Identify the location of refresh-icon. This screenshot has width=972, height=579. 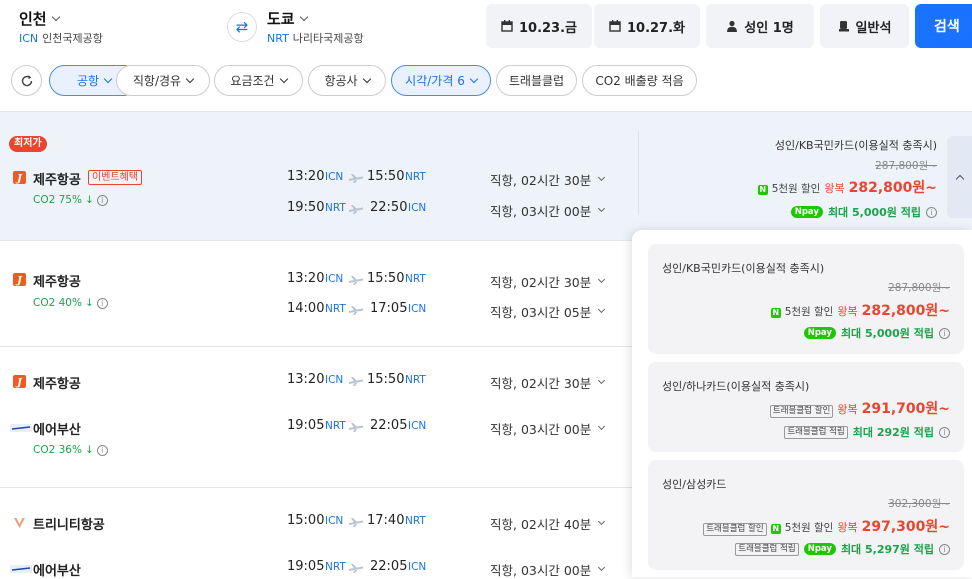
(26, 80).